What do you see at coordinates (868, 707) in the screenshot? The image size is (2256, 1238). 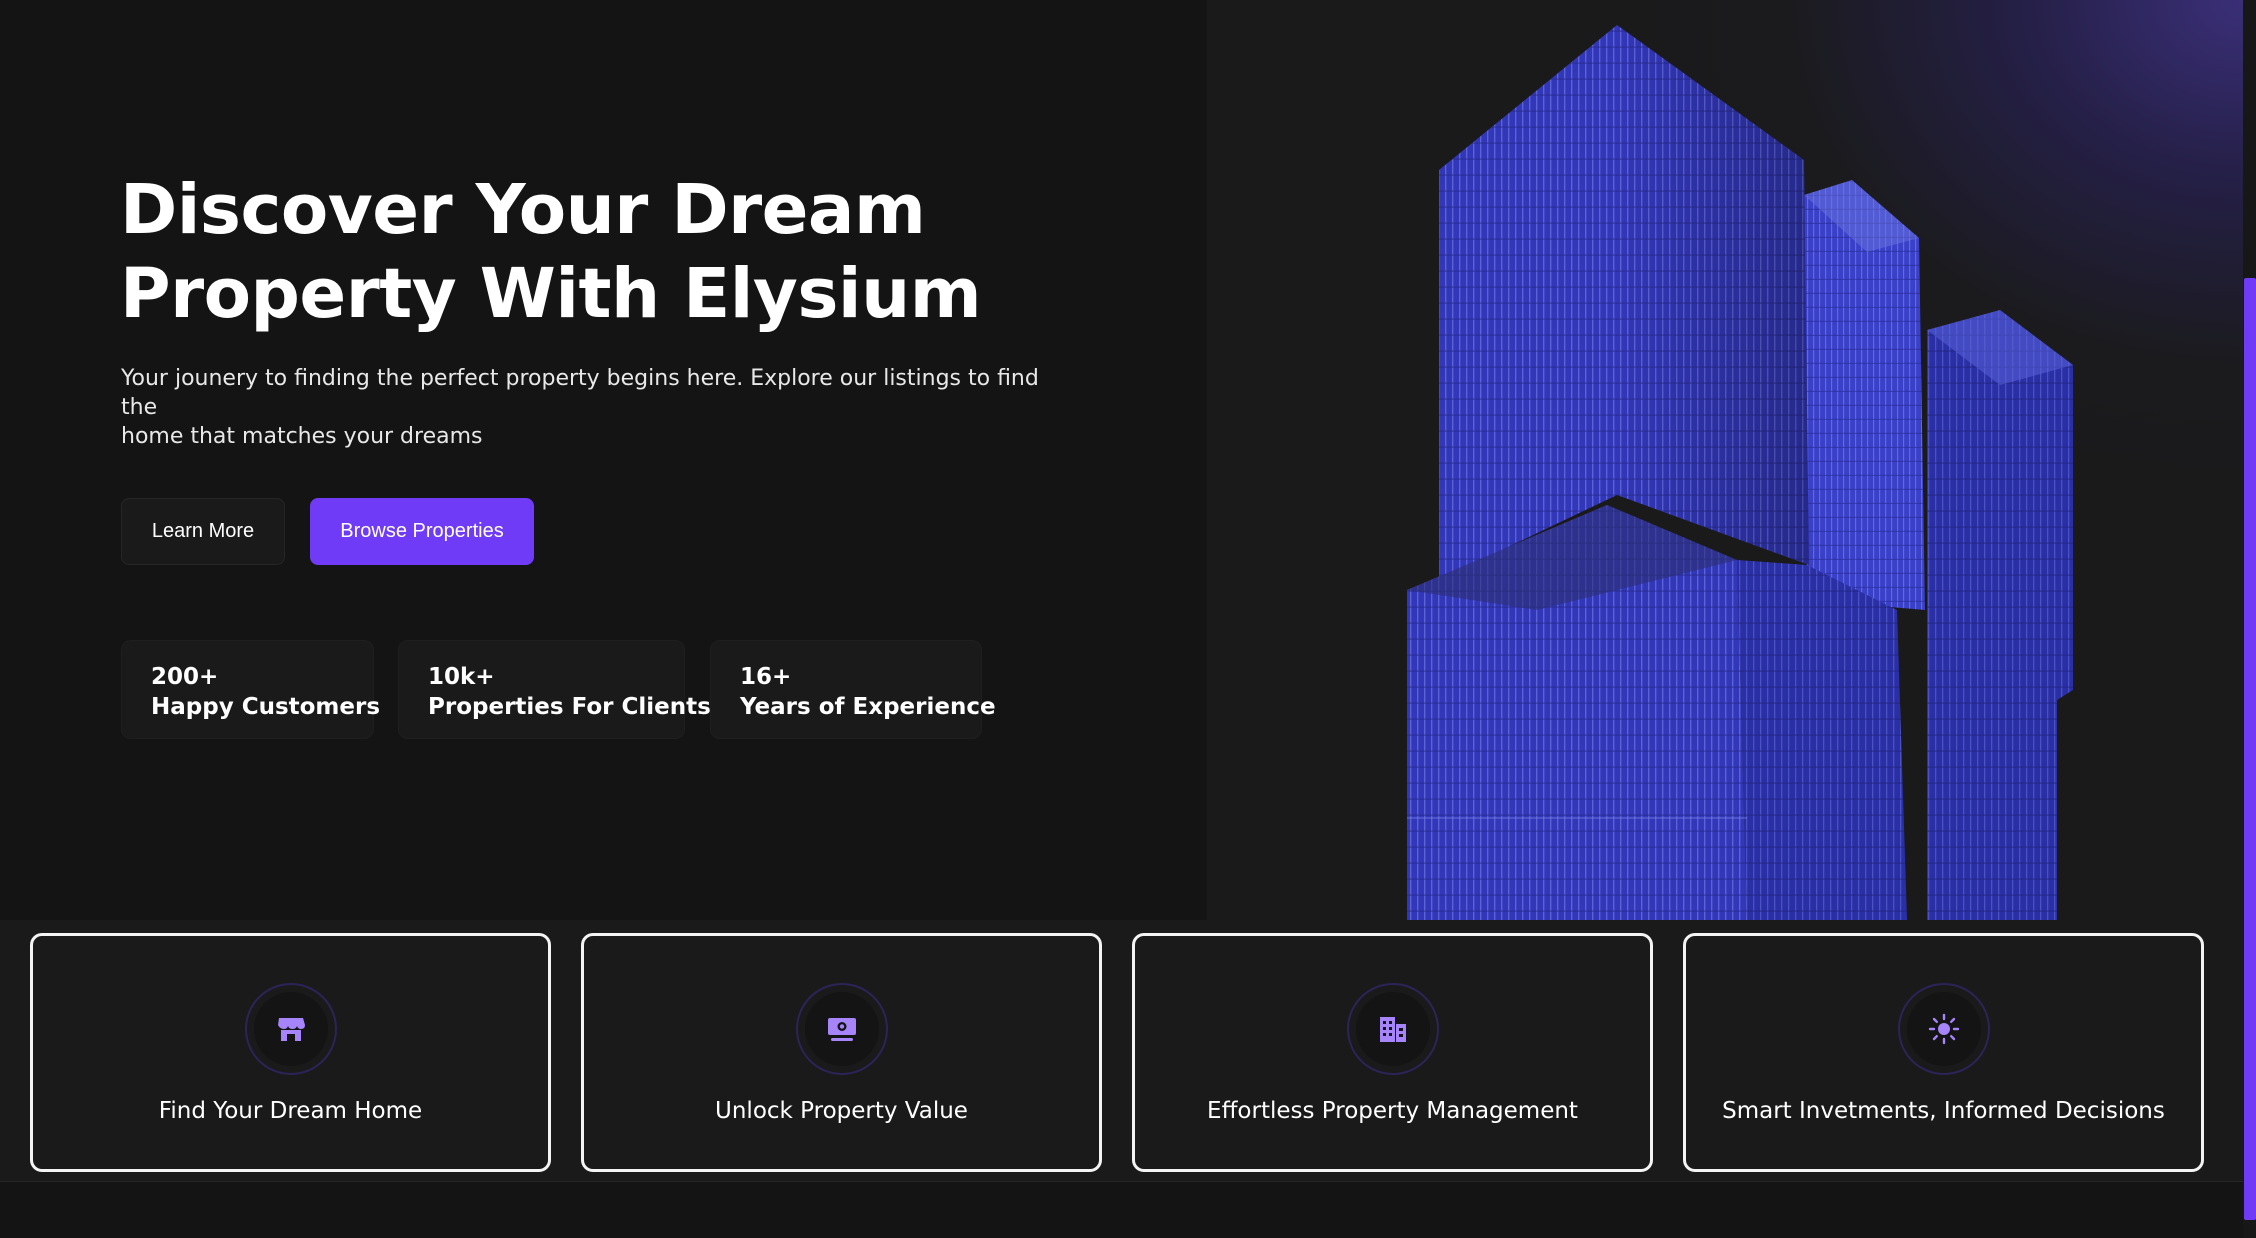 I see `stat-label: Years of Experience` at bounding box center [868, 707].